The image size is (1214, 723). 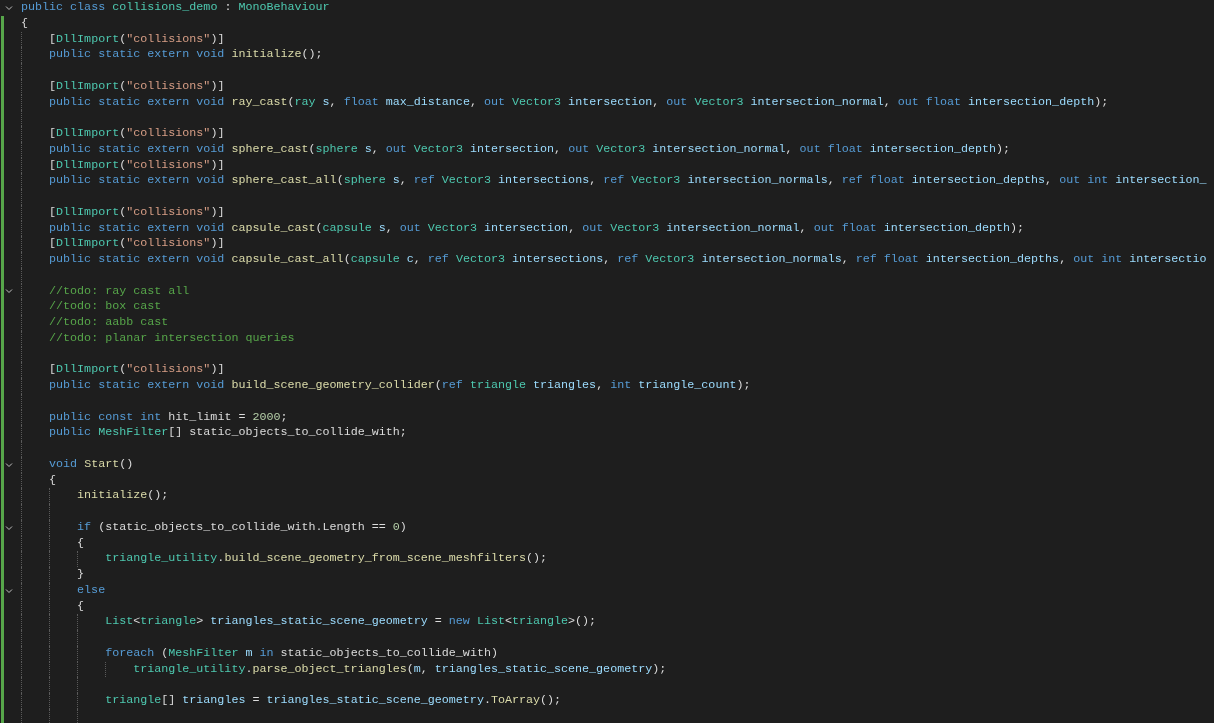 I want to click on code-line: initialize();, so click(x=123, y=496).